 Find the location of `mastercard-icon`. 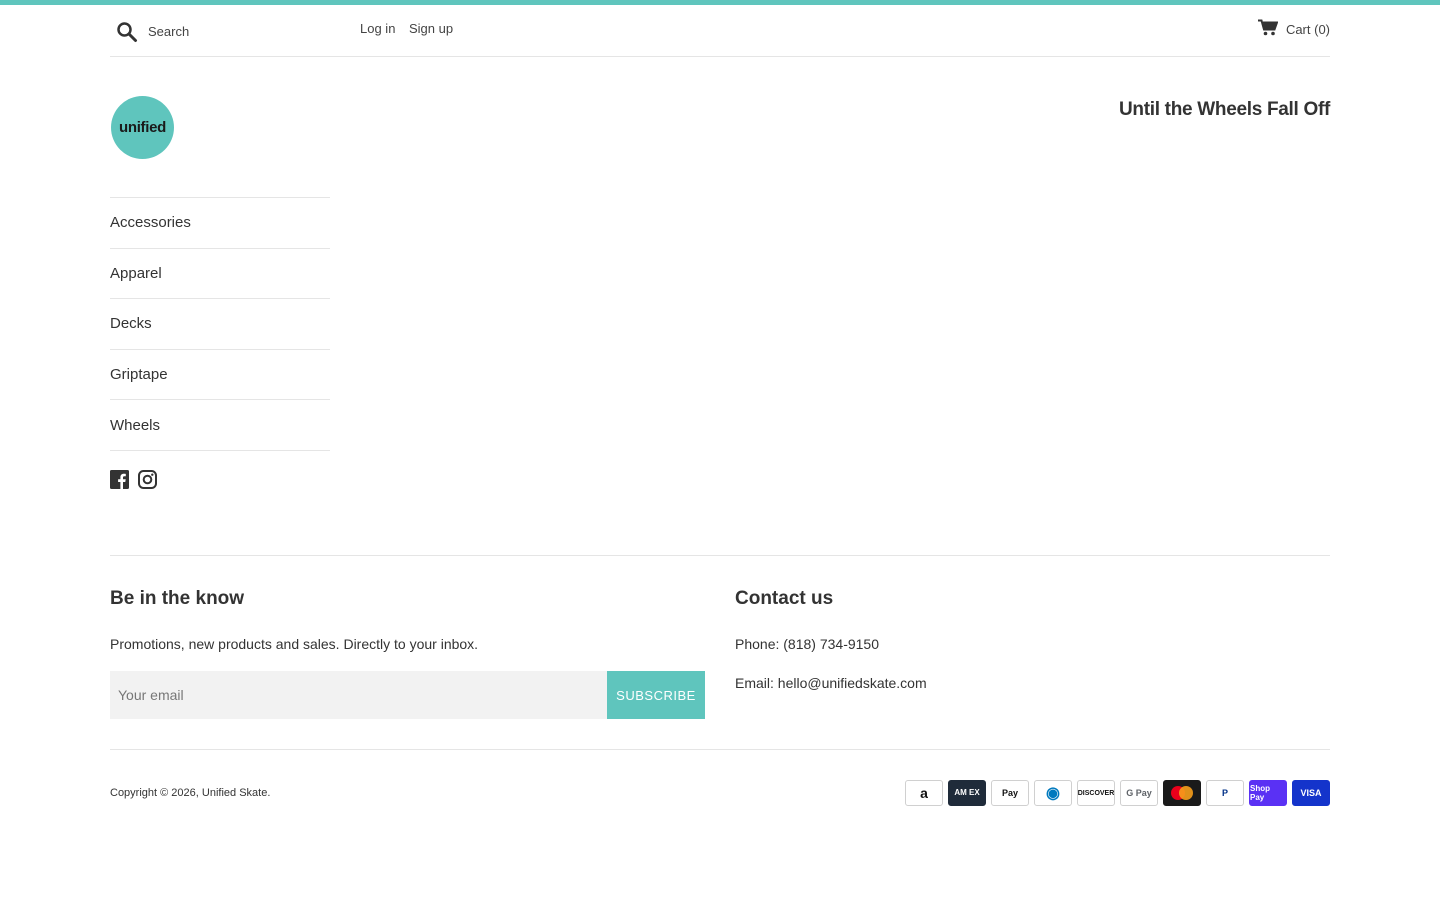

mastercard-icon is located at coordinates (1182, 793).